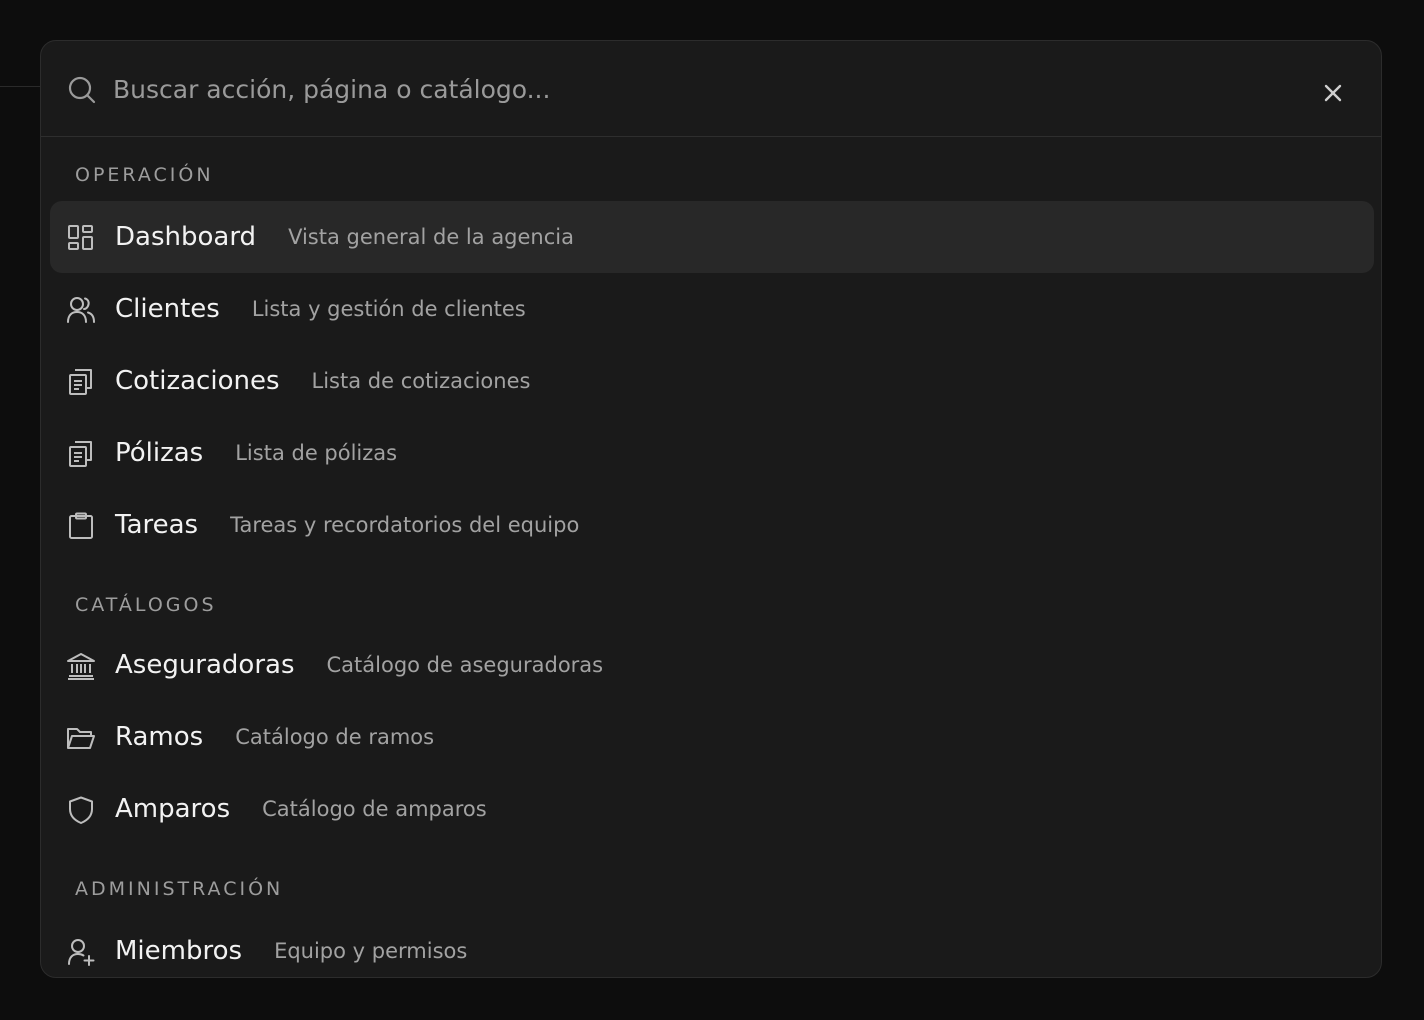  Describe the element at coordinates (81, 738) in the screenshot. I see `folder-icon` at that location.